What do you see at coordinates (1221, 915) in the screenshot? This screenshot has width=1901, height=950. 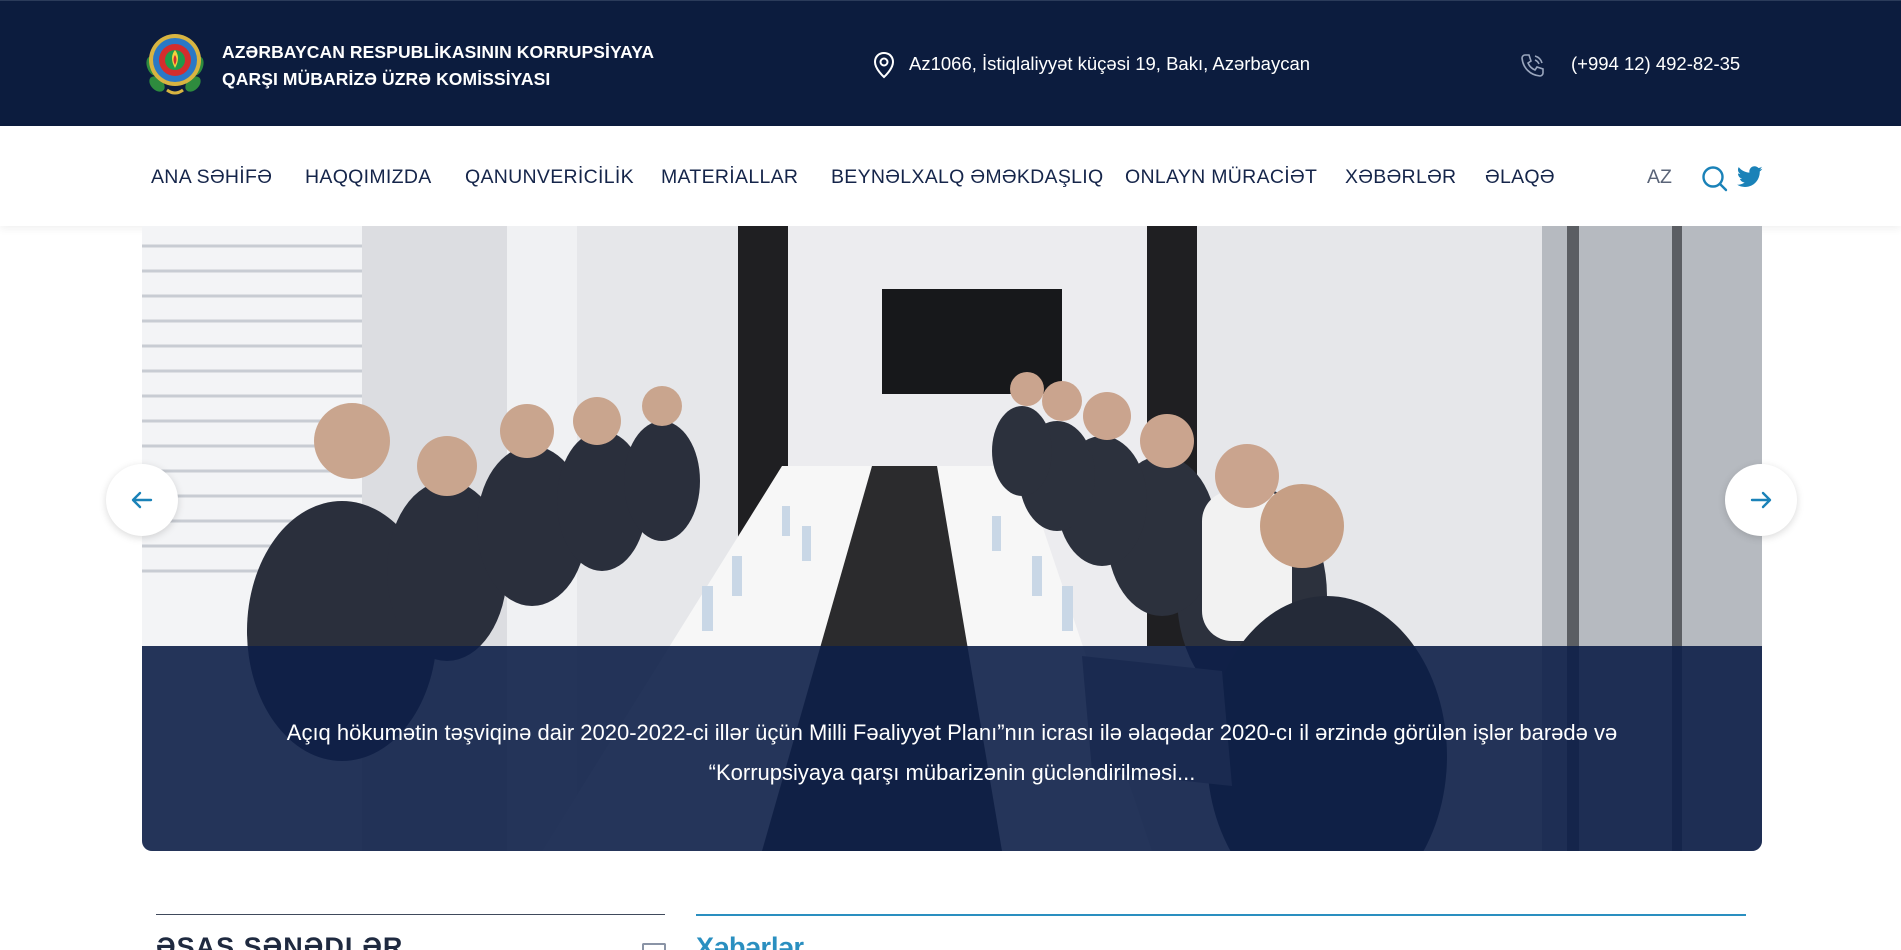 I see `news-section-divider` at bounding box center [1221, 915].